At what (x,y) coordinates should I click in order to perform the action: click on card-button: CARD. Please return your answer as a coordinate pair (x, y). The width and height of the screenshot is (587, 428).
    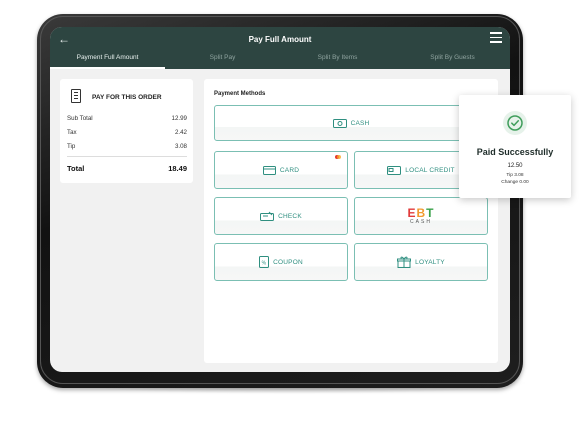
    Looking at the image, I should click on (281, 170).